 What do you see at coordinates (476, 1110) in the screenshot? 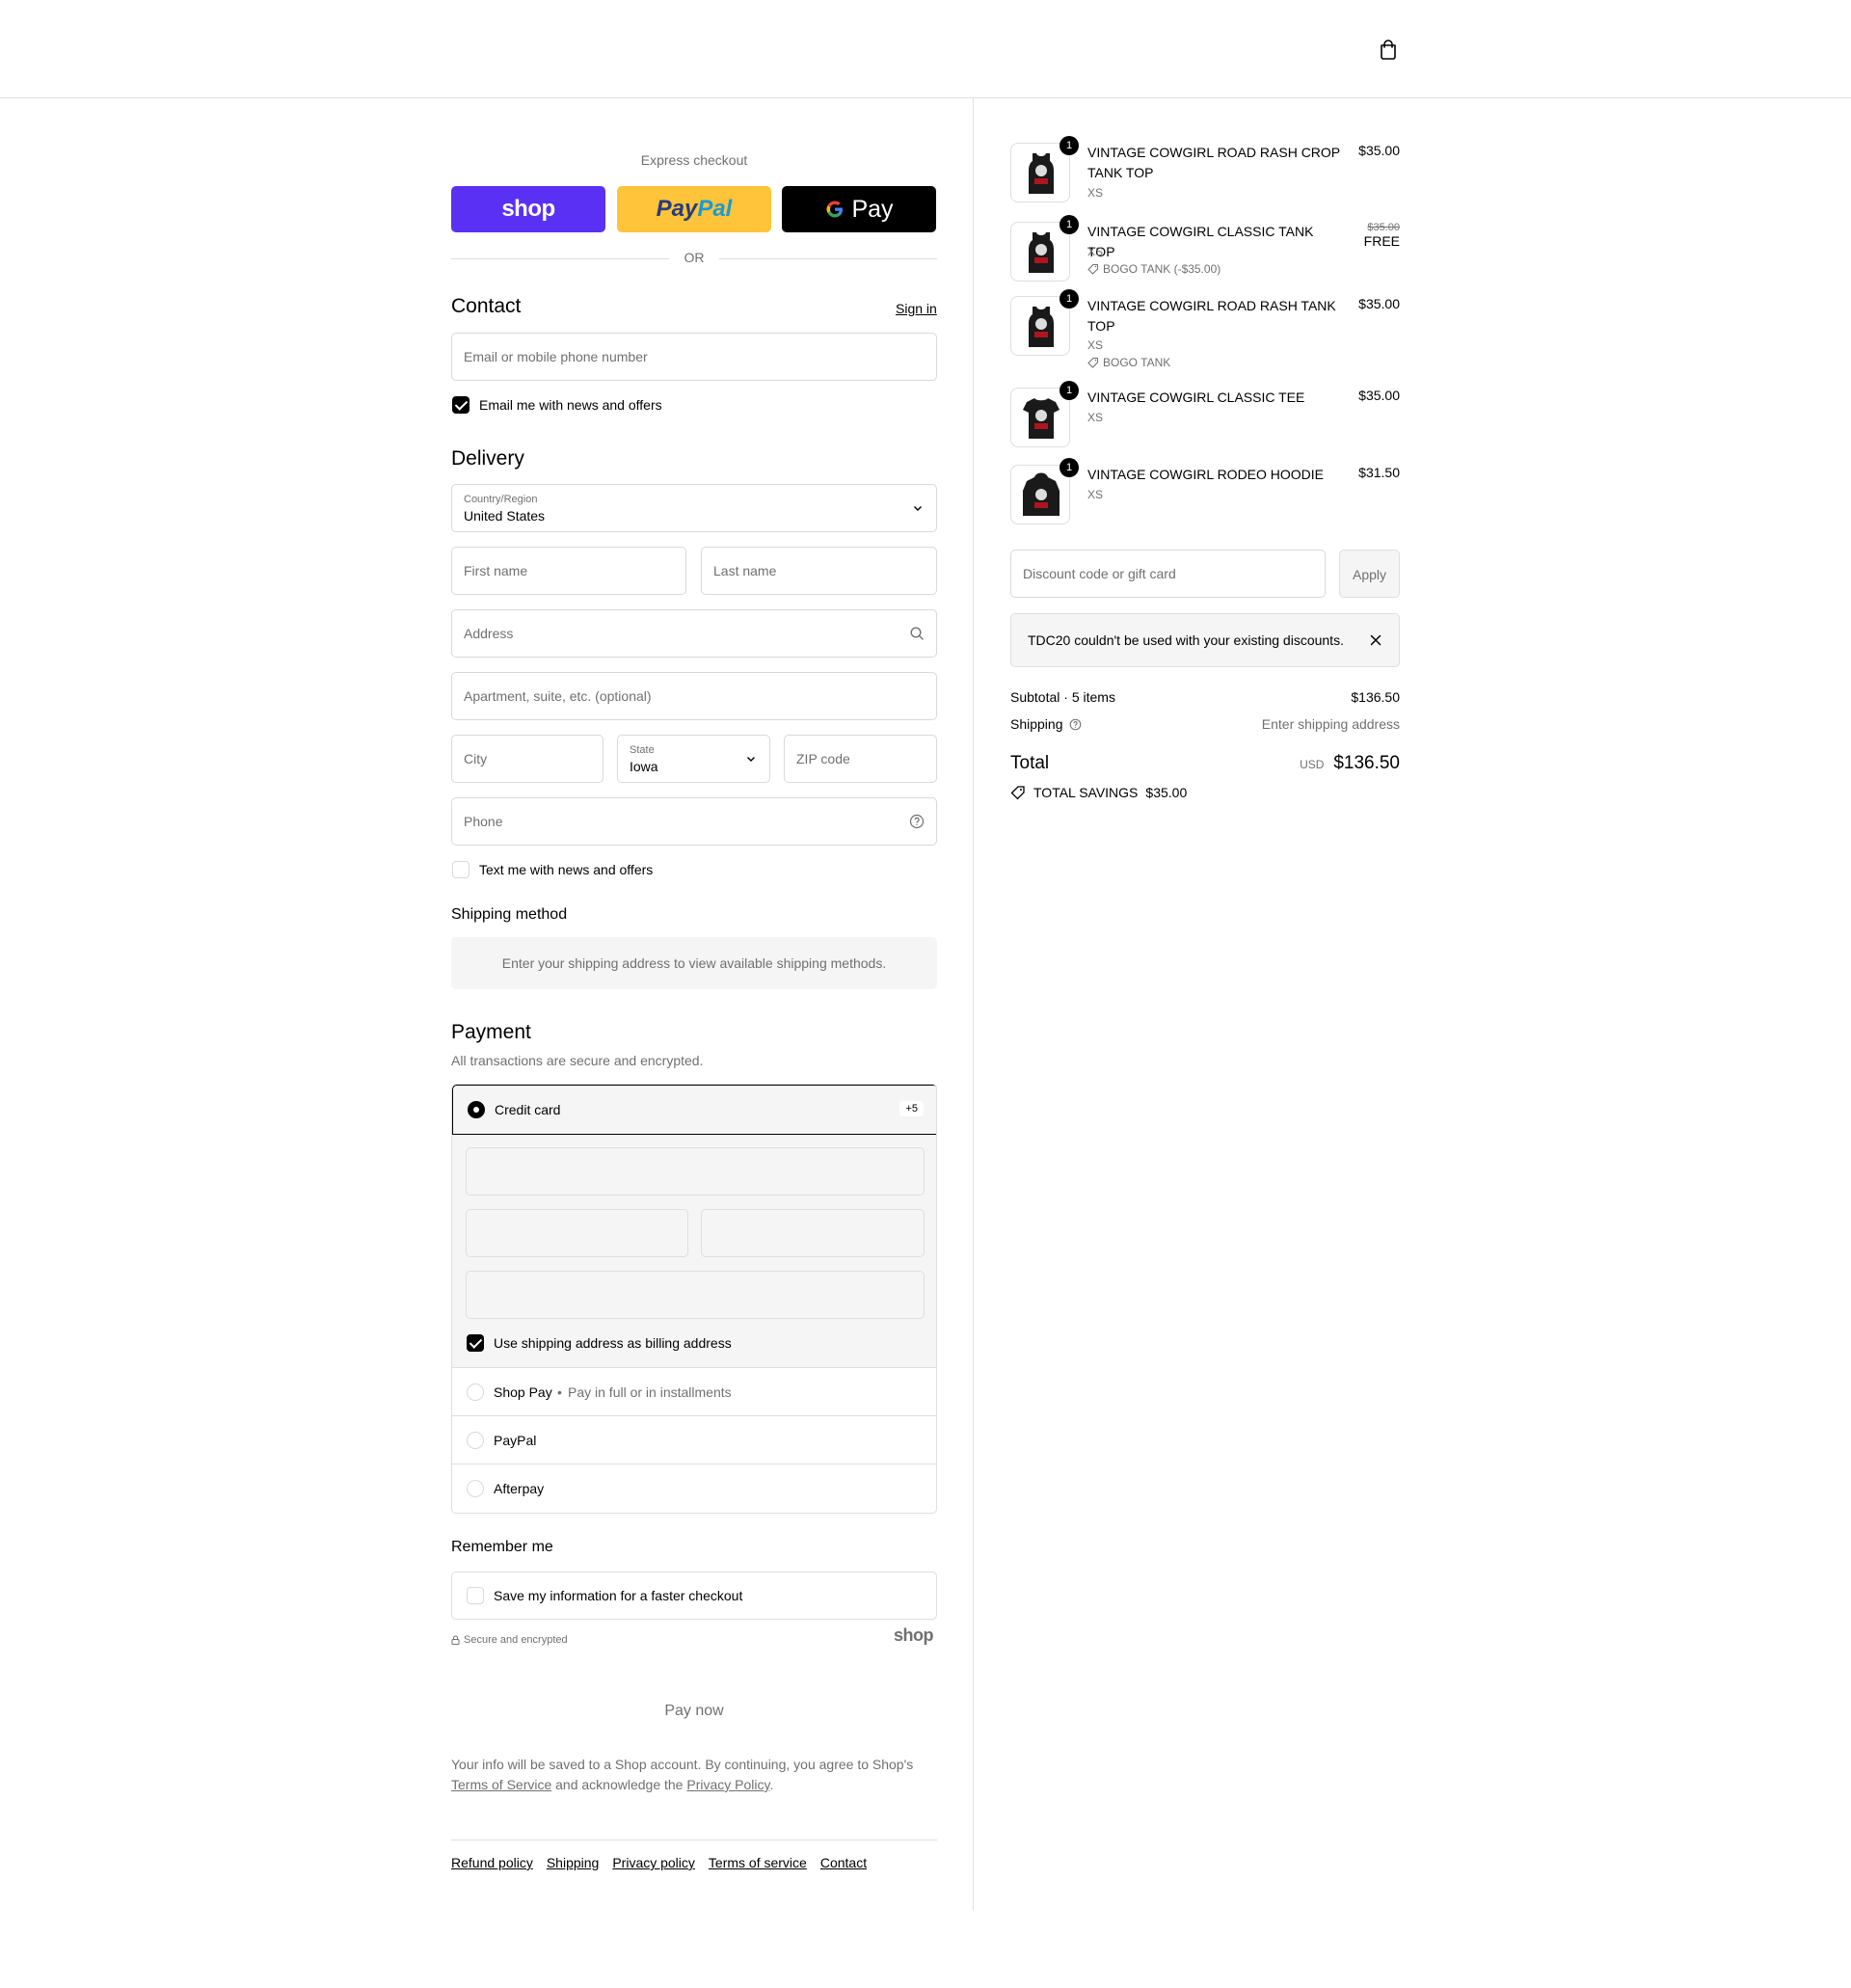
I see `credit-card-radio` at bounding box center [476, 1110].